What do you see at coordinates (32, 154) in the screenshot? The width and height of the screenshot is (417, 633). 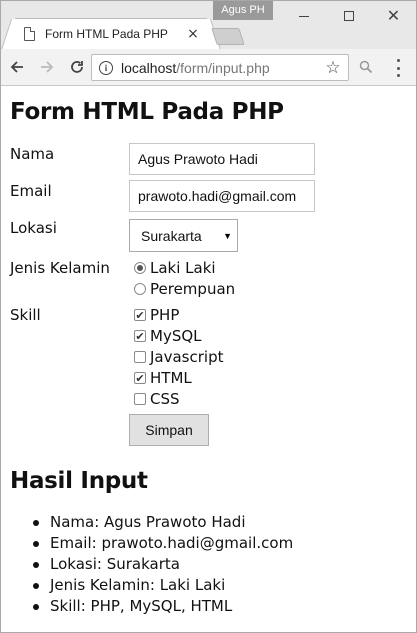 I see `nama-label: Nama` at bounding box center [32, 154].